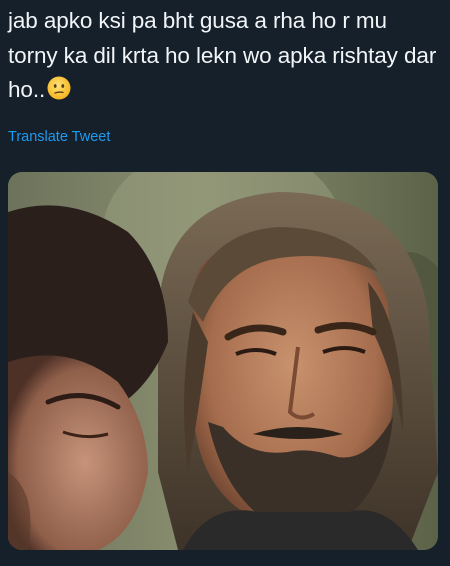  Describe the element at coordinates (59, 88) in the screenshot. I see `confused-face-emoji-icon` at that location.